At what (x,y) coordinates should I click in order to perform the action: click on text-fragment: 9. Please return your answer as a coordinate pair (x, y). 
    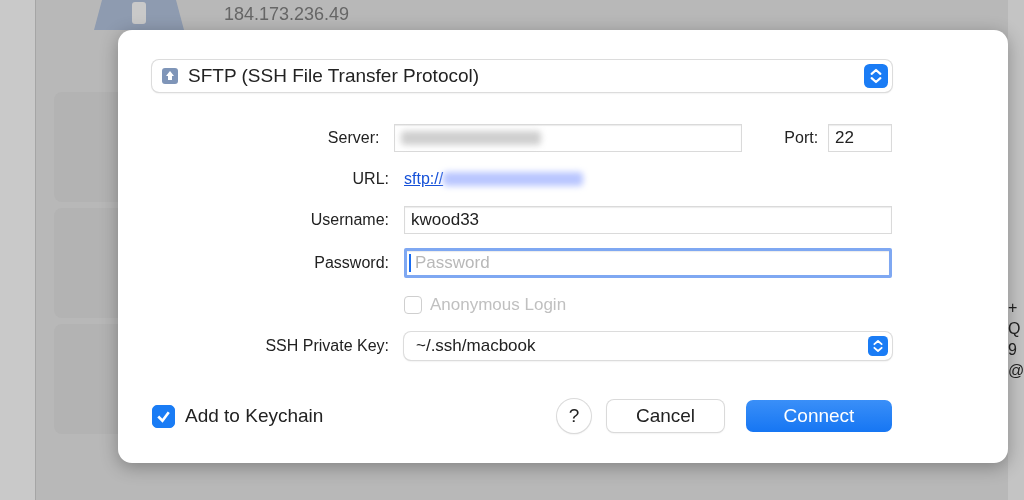
    Looking at the image, I should click on (1013, 350).